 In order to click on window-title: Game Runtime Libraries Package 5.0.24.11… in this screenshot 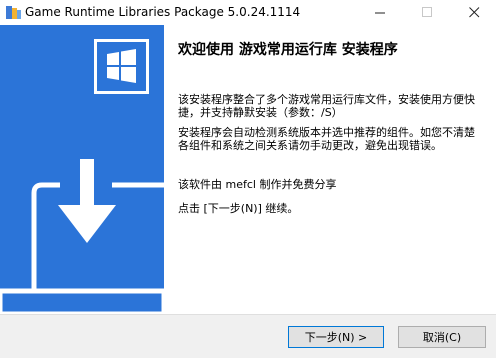, I will do `click(163, 12)`.